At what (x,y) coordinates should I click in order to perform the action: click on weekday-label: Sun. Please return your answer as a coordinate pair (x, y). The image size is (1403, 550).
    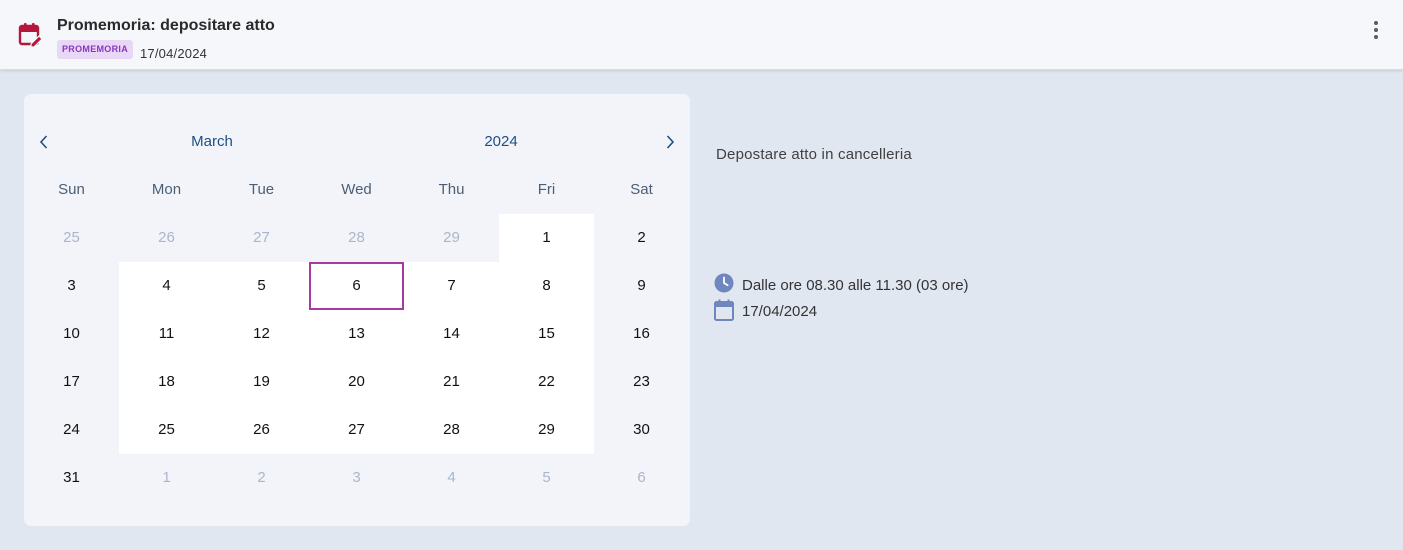
    Looking at the image, I should click on (71, 189).